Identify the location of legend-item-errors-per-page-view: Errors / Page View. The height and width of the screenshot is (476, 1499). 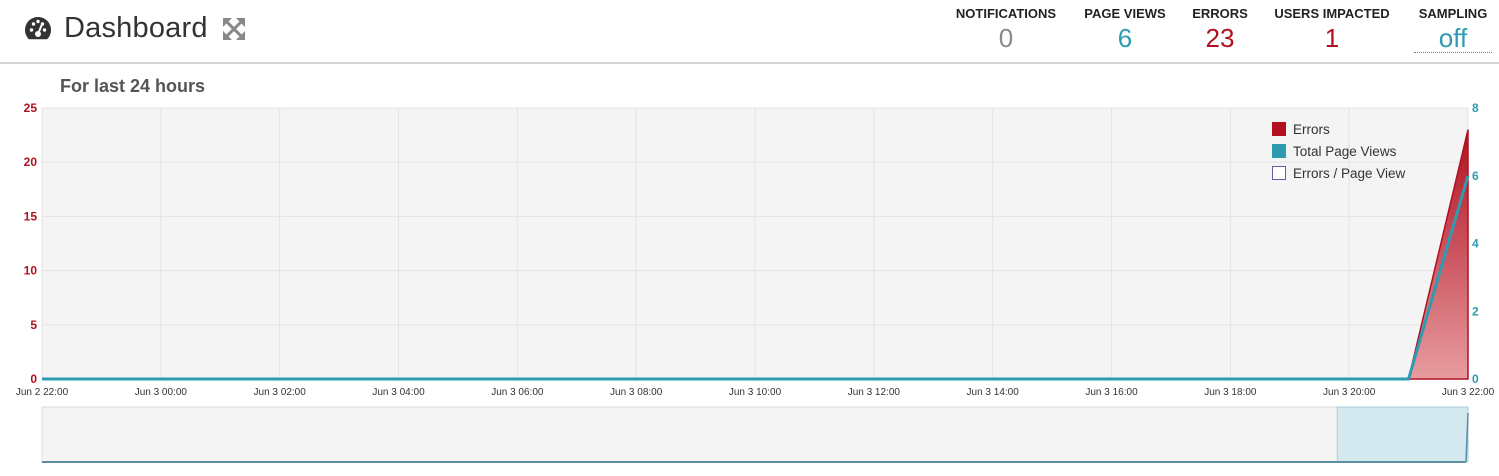
(1338, 173).